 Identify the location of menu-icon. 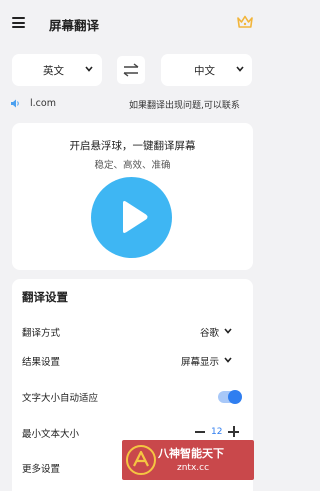
(18, 22).